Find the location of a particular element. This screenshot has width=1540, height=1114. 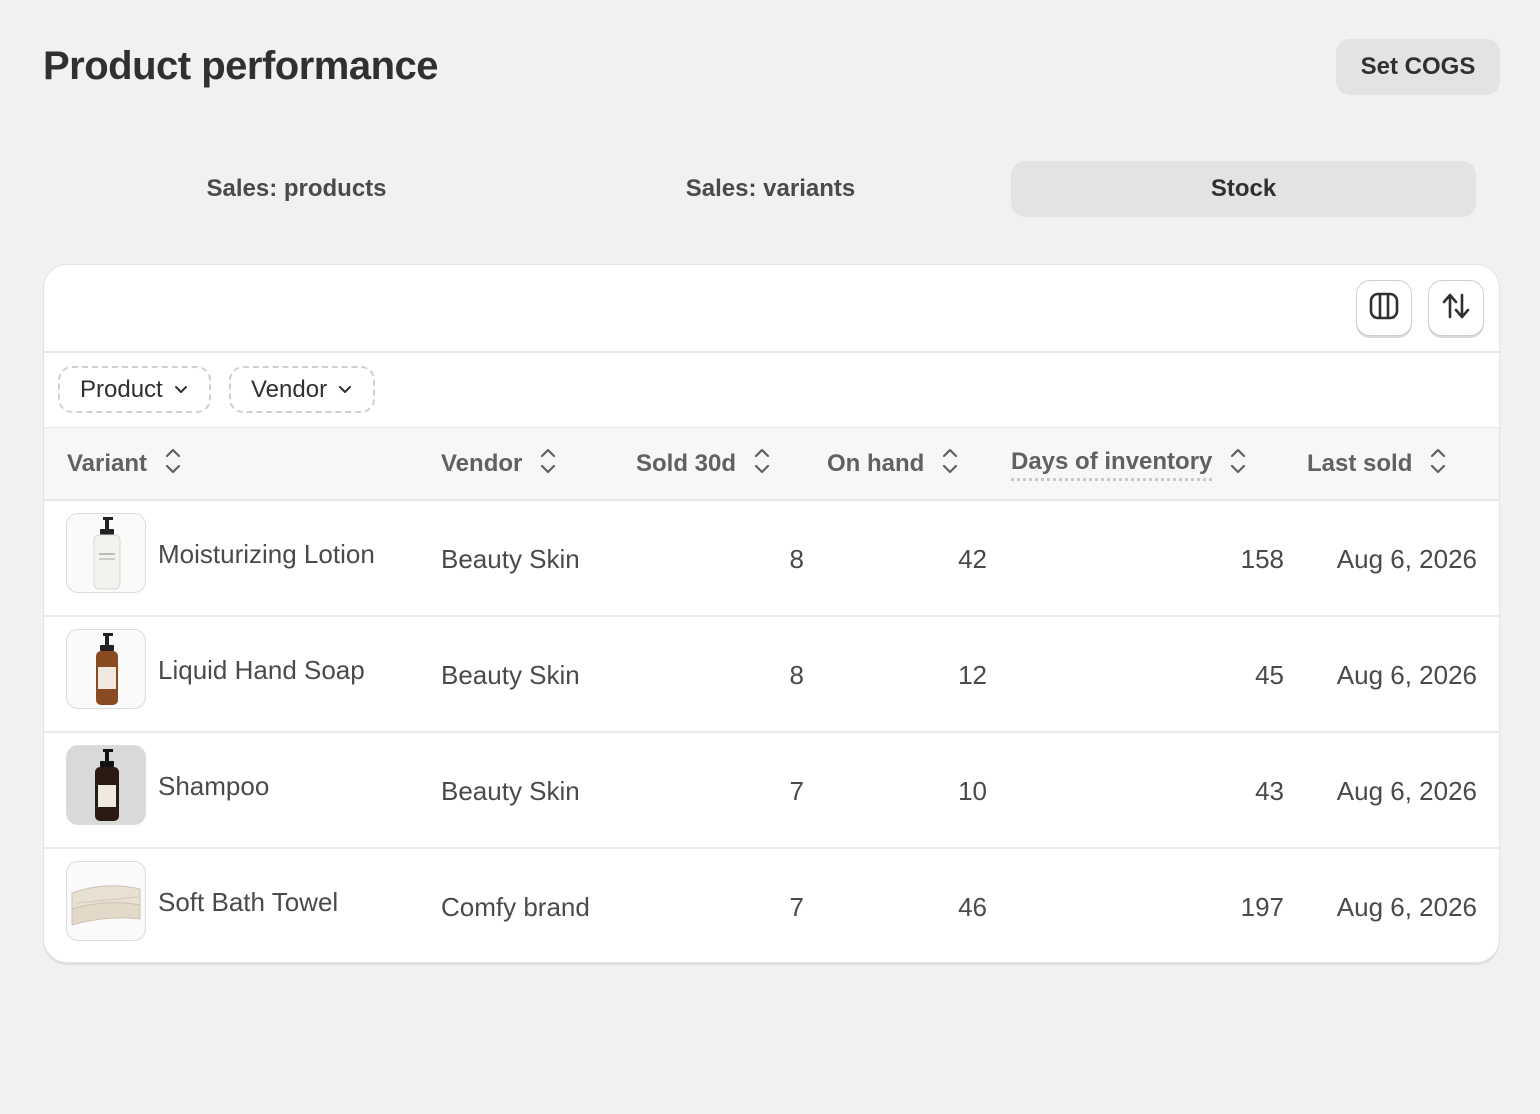

shampoo-bottle-icon is located at coordinates (107, 785).